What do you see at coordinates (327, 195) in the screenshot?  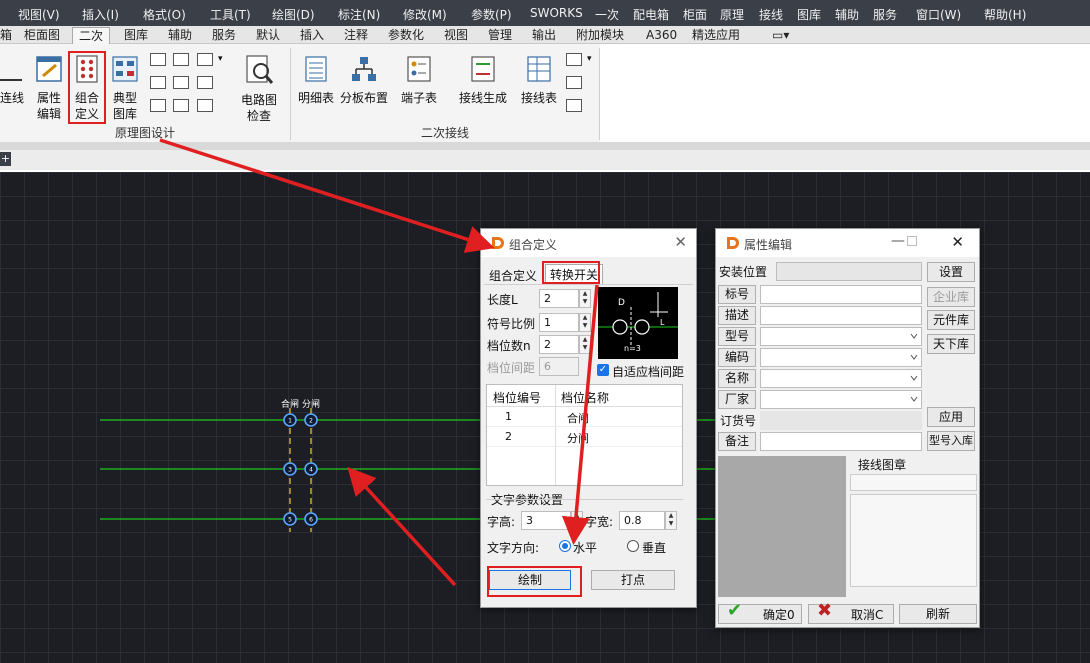 I see `annotation-arrow-to-dialog` at bounding box center [327, 195].